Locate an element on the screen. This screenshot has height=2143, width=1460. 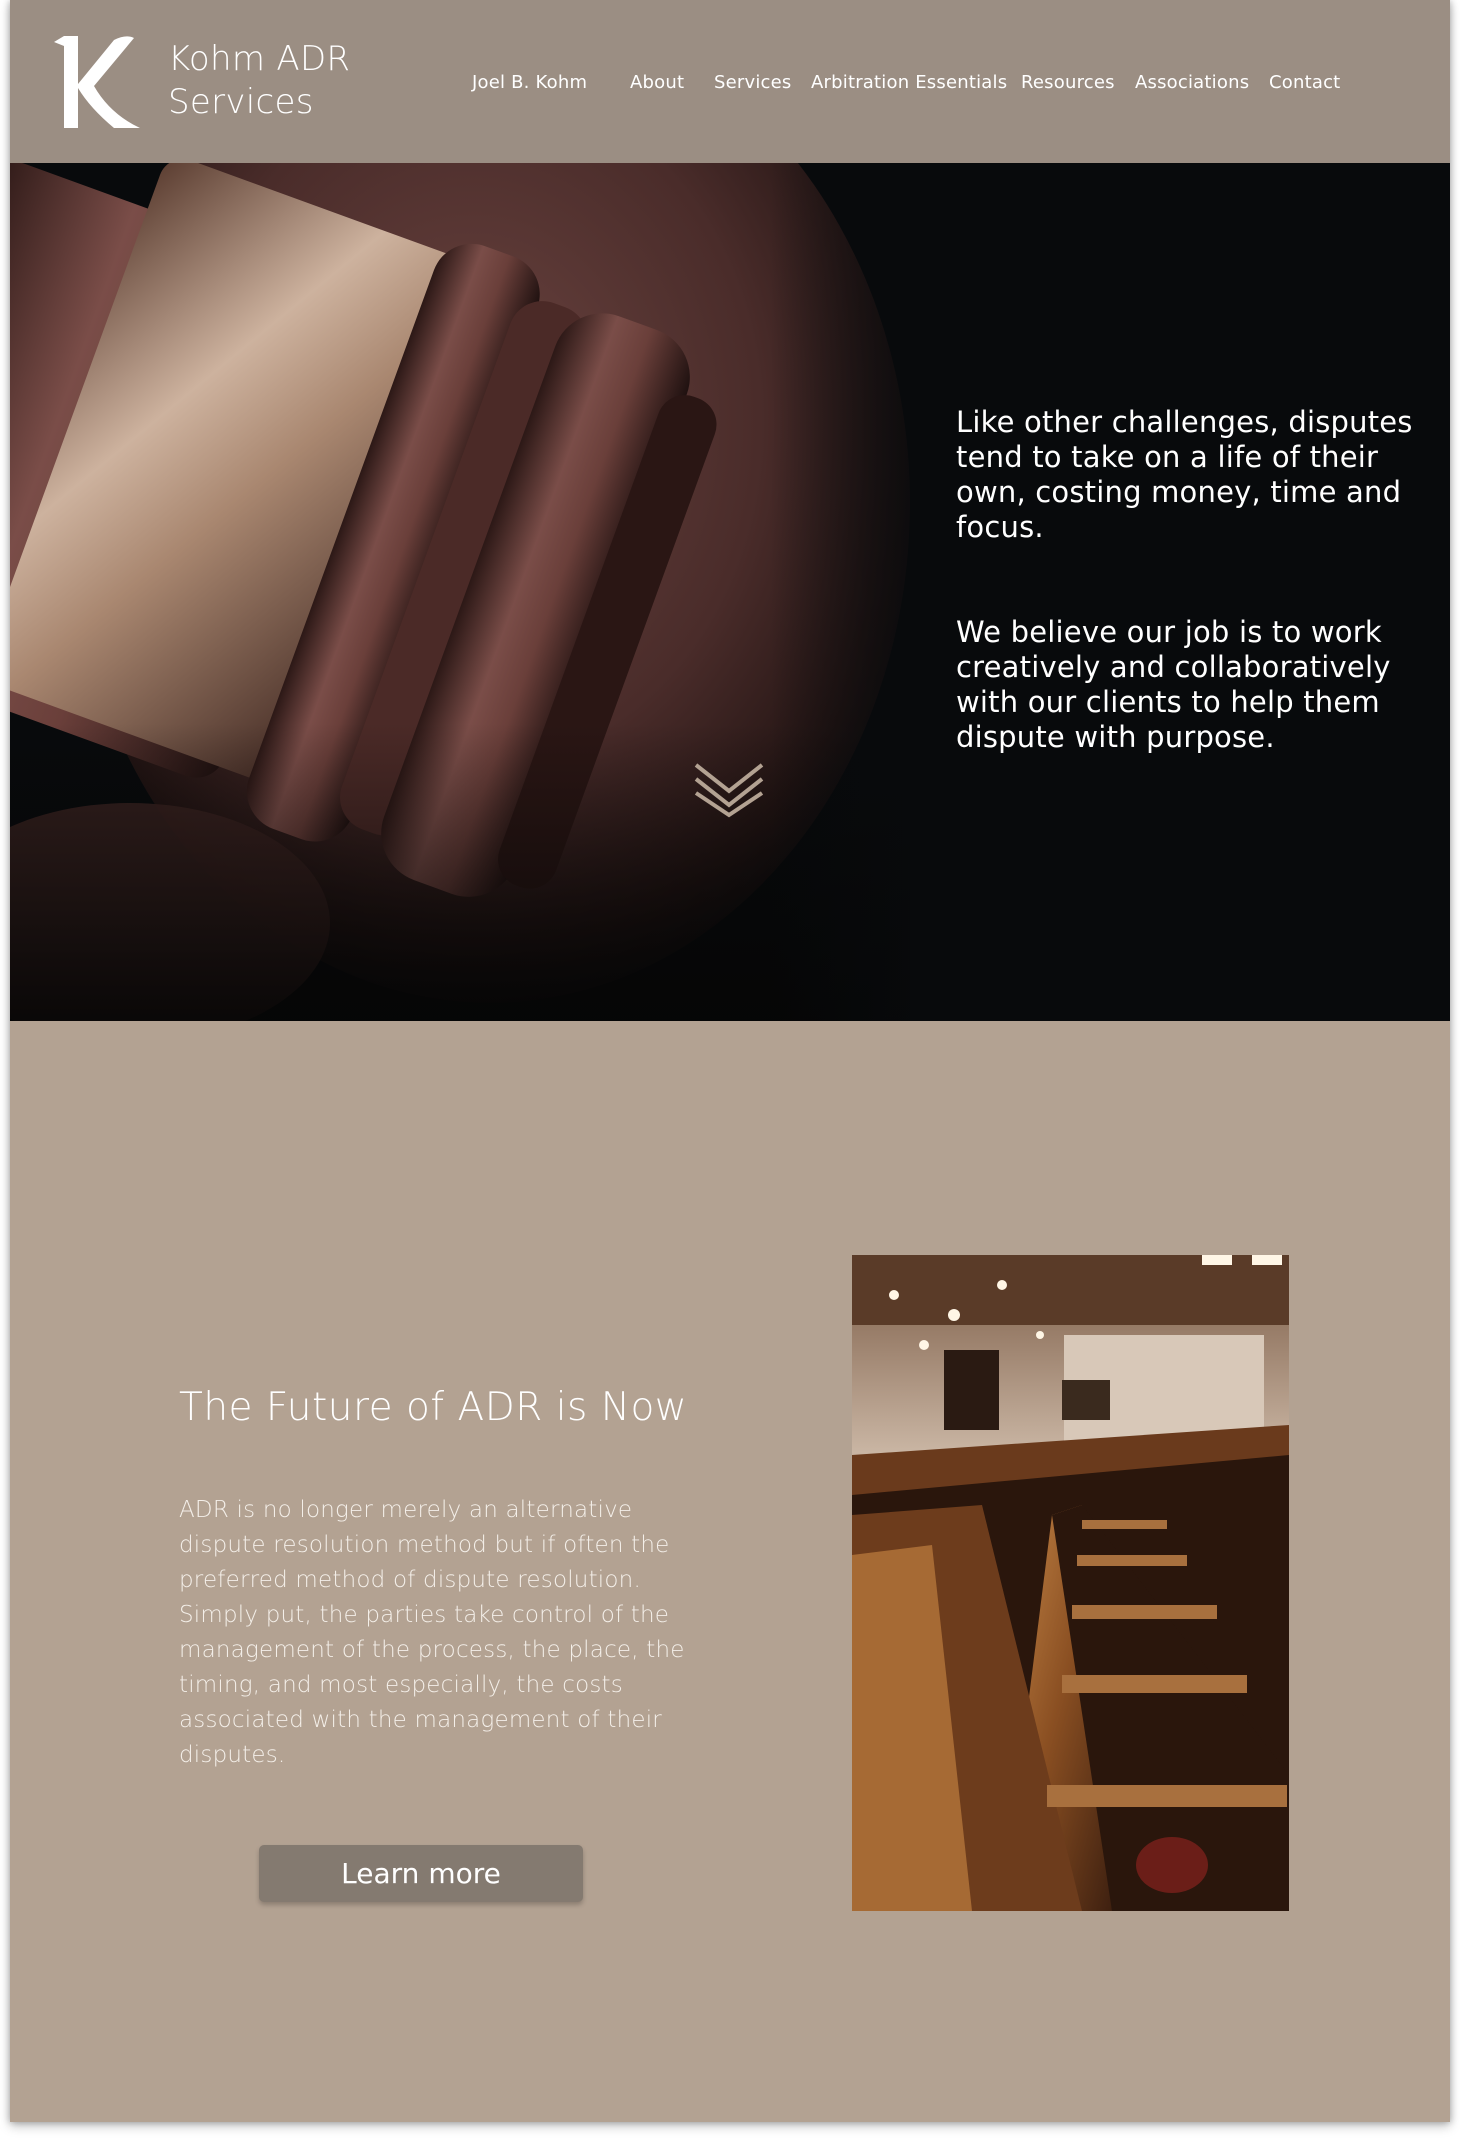
section-heading: The Future of ADR is Now is located at coordinates (433, 1407).